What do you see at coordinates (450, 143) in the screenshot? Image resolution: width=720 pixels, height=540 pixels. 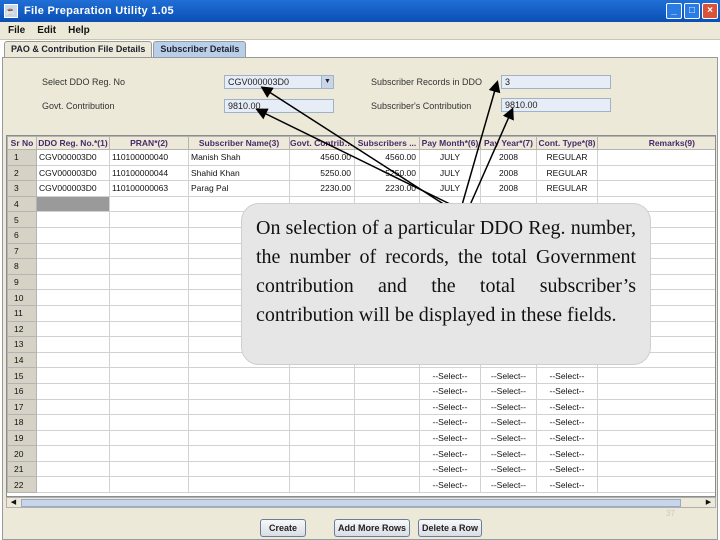 I see `col-pay-month: Pay Month*(6)` at bounding box center [450, 143].